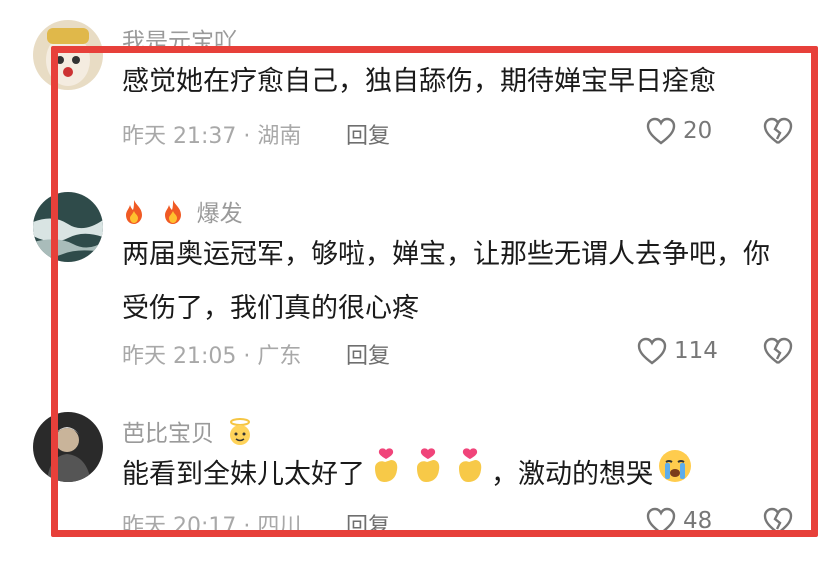 This screenshot has width=828, height=562. I want to click on comment-meta: 昨天 21:37 · 湖南, so click(212, 136).